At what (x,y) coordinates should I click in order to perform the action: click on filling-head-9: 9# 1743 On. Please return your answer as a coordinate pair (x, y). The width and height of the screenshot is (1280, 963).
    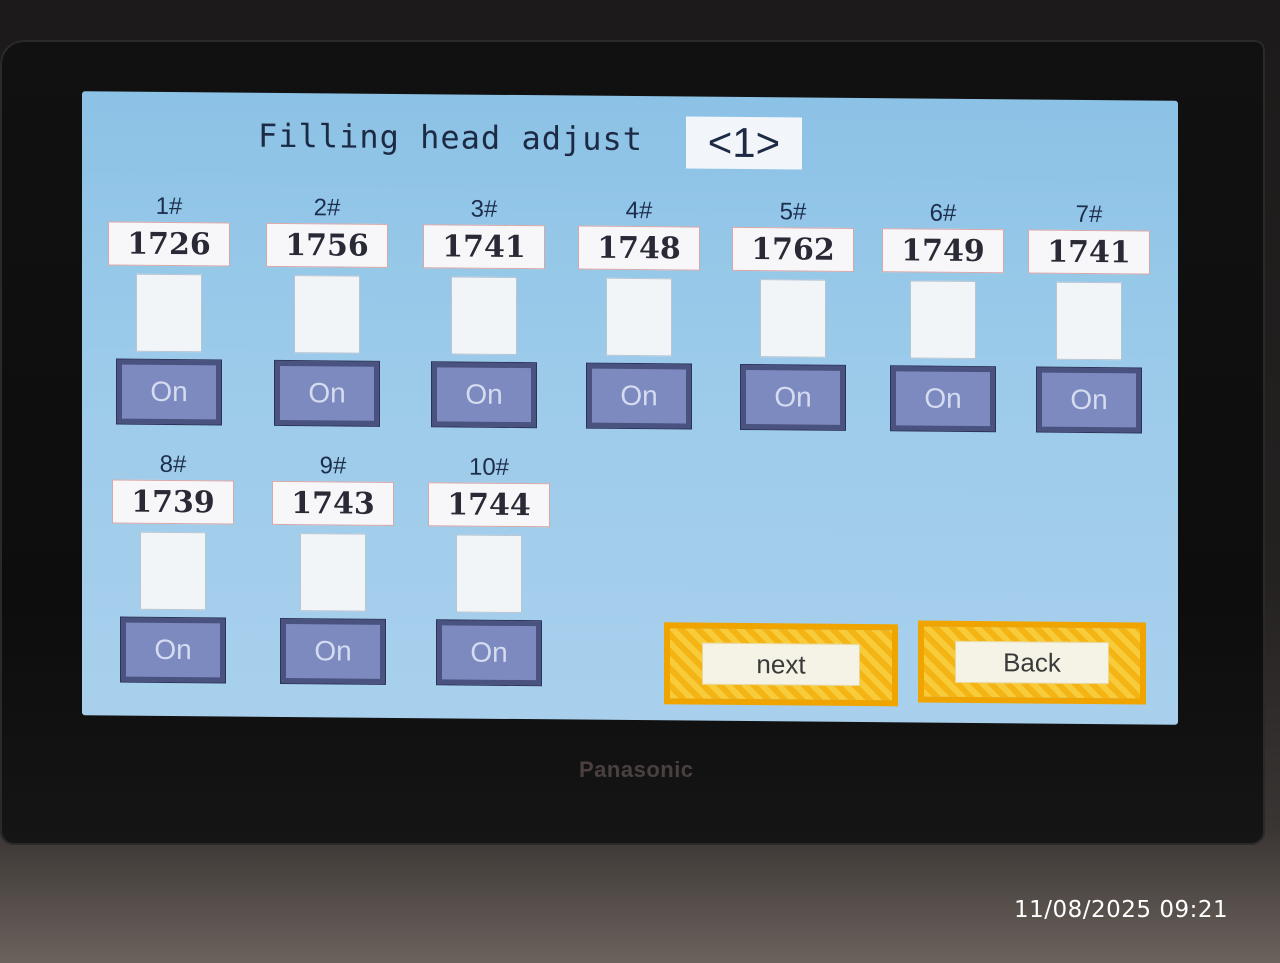
    Looking at the image, I should click on (333, 568).